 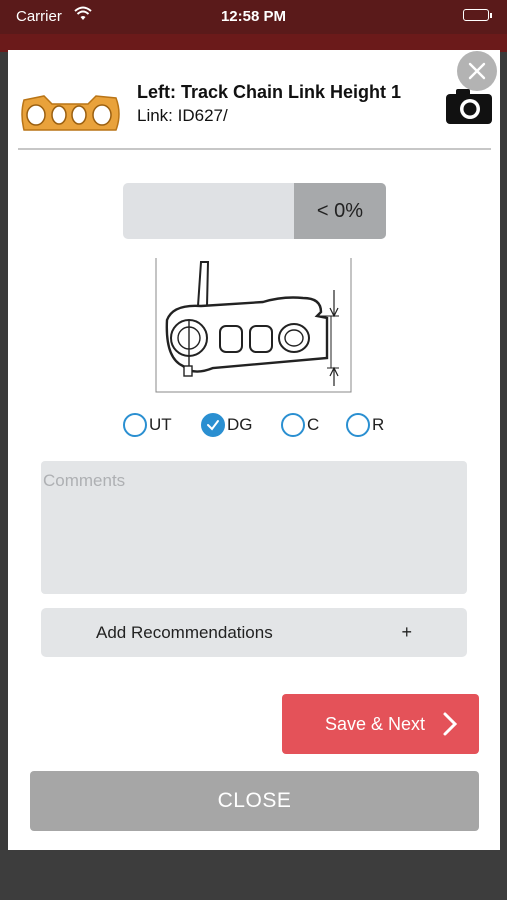 What do you see at coordinates (253, 325) in the screenshot?
I see `track-link-measurement-diagram` at bounding box center [253, 325].